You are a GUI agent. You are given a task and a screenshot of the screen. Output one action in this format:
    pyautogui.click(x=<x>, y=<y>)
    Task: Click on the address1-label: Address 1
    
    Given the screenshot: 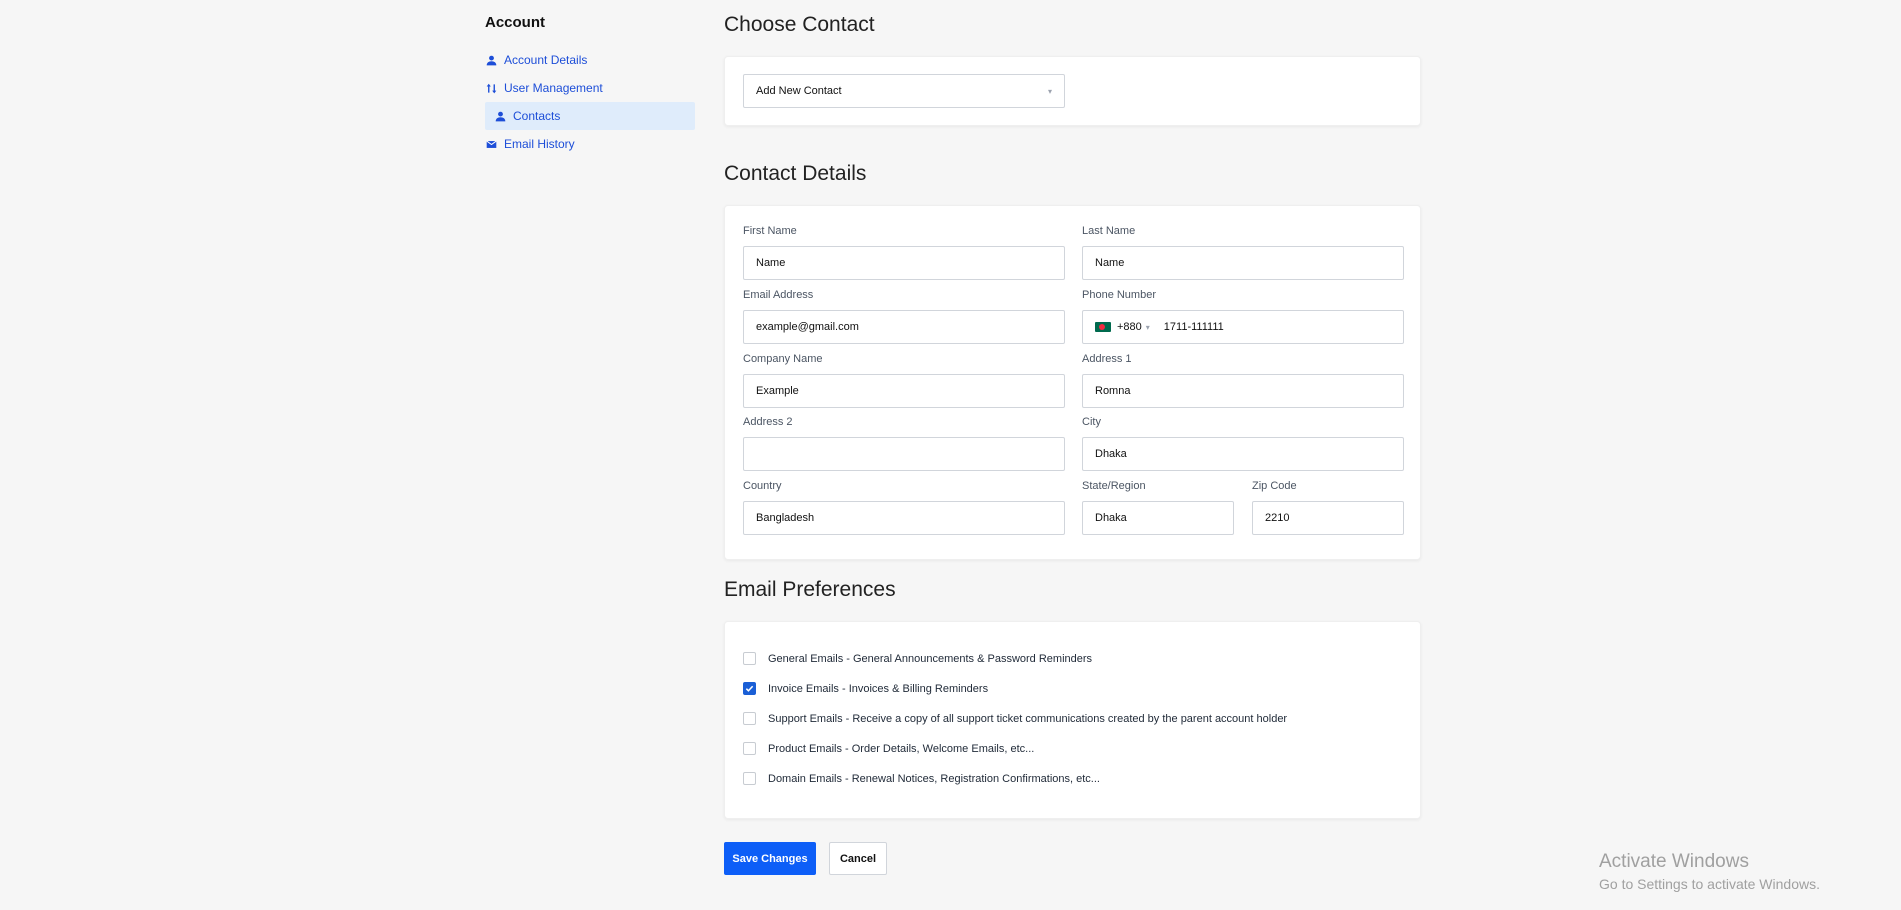 What is the action you would take?
    pyautogui.click(x=1107, y=359)
    